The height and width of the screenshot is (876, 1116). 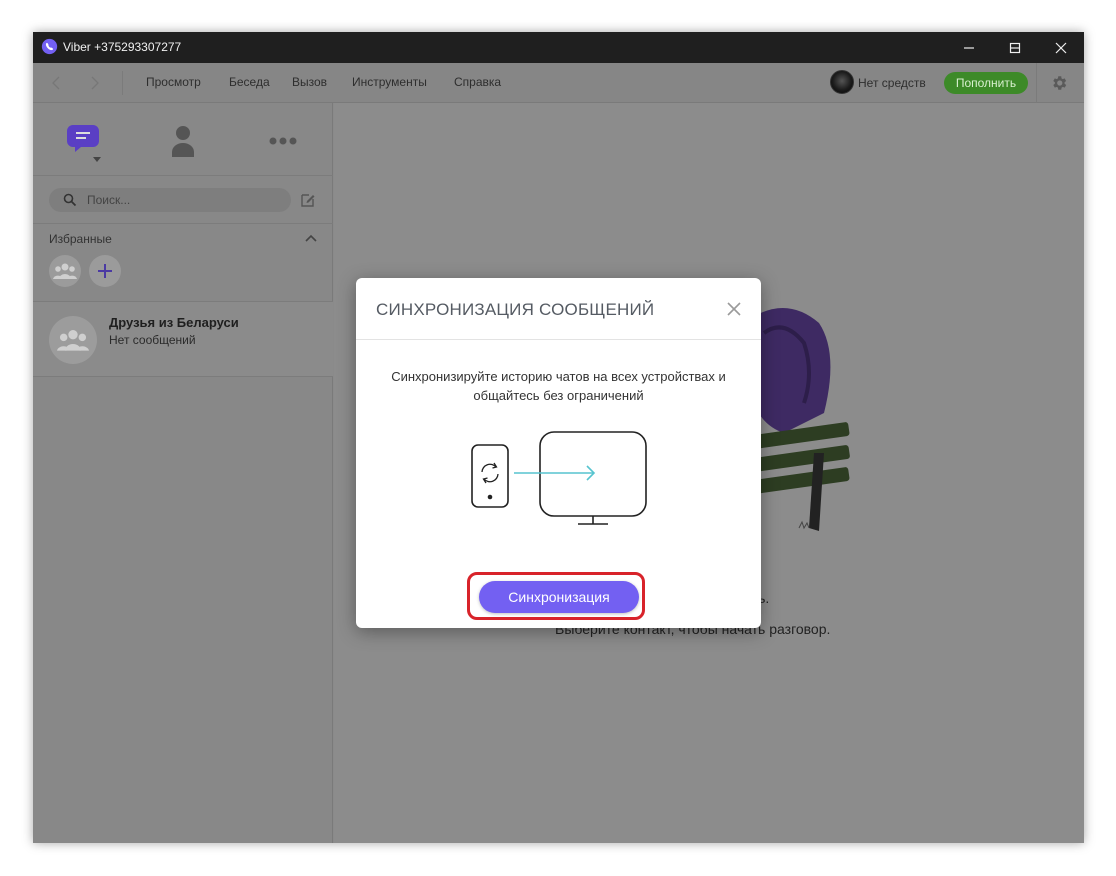 I want to click on add-favorite-button, so click(x=105, y=271).